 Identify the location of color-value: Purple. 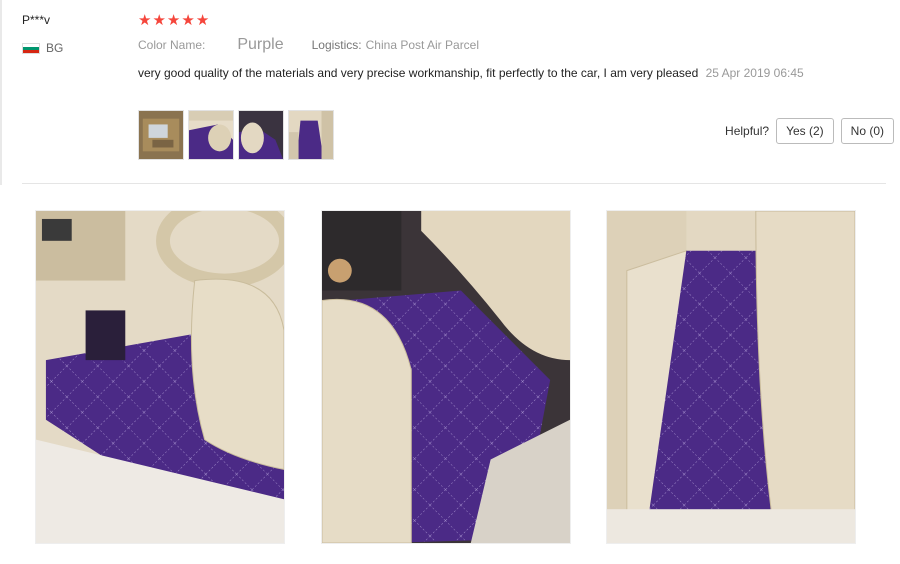
(260, 44).